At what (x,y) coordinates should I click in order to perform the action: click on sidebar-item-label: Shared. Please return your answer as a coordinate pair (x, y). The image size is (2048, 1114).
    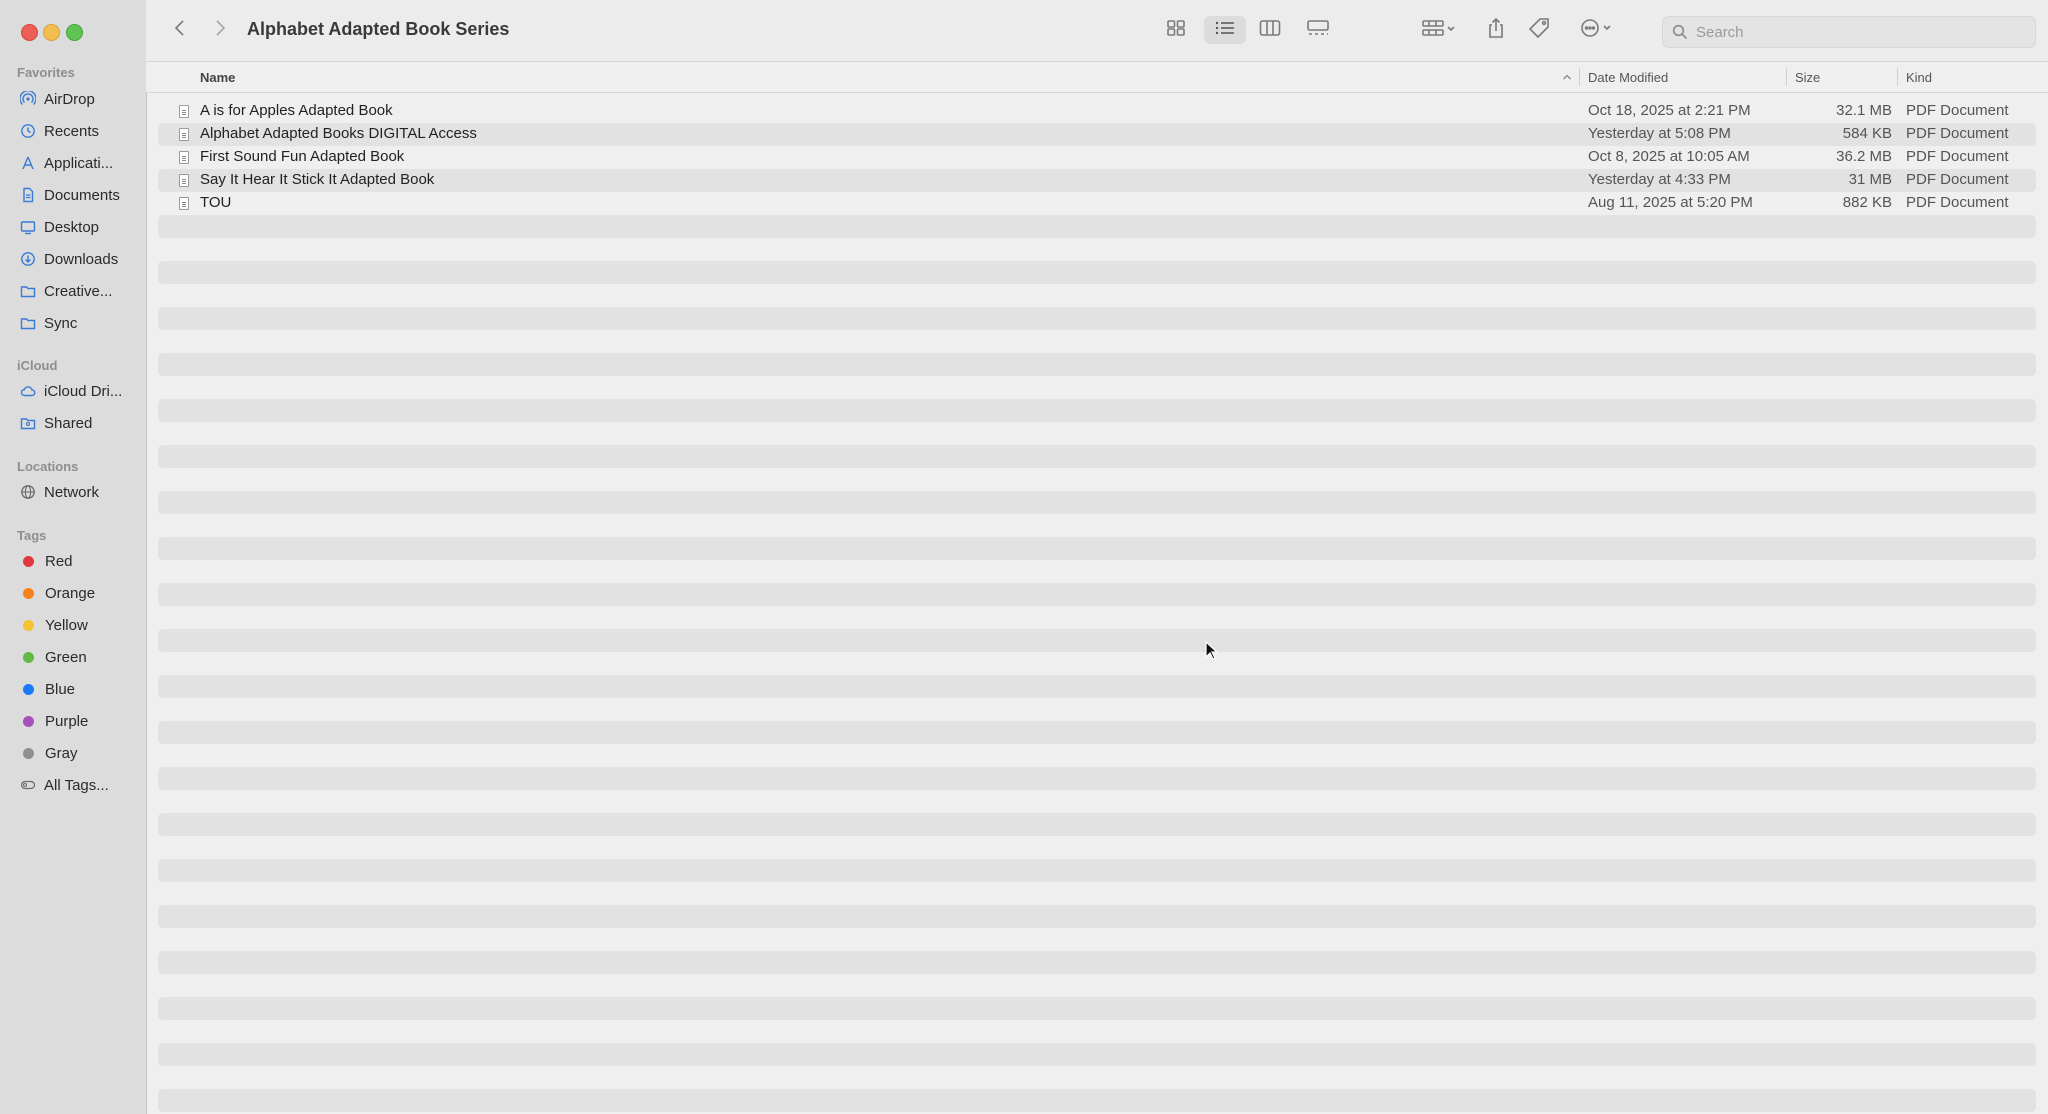
    Looking at the image, I should click on (68, 423).